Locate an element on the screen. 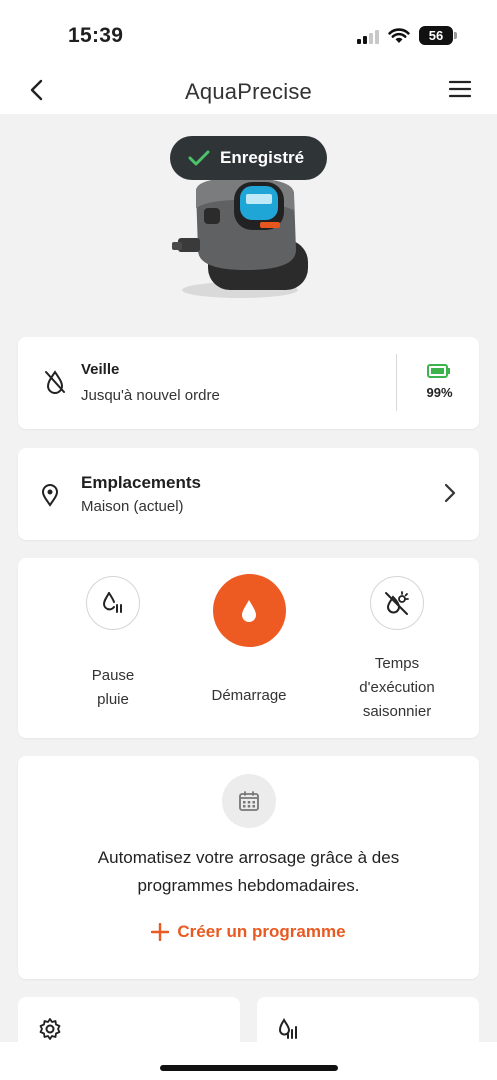  rain-pause-icon is located at coordinates (112, 602).